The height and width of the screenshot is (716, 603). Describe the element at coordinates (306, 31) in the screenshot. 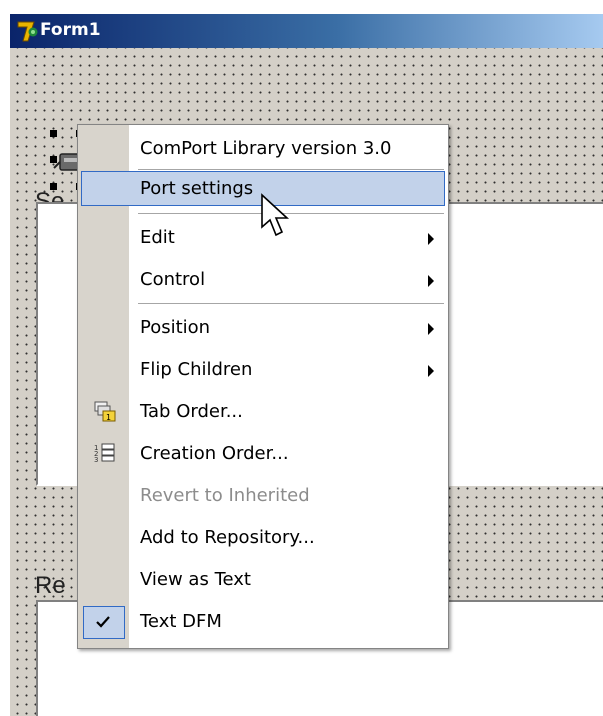

I see `title-bar: Form1` at that location.